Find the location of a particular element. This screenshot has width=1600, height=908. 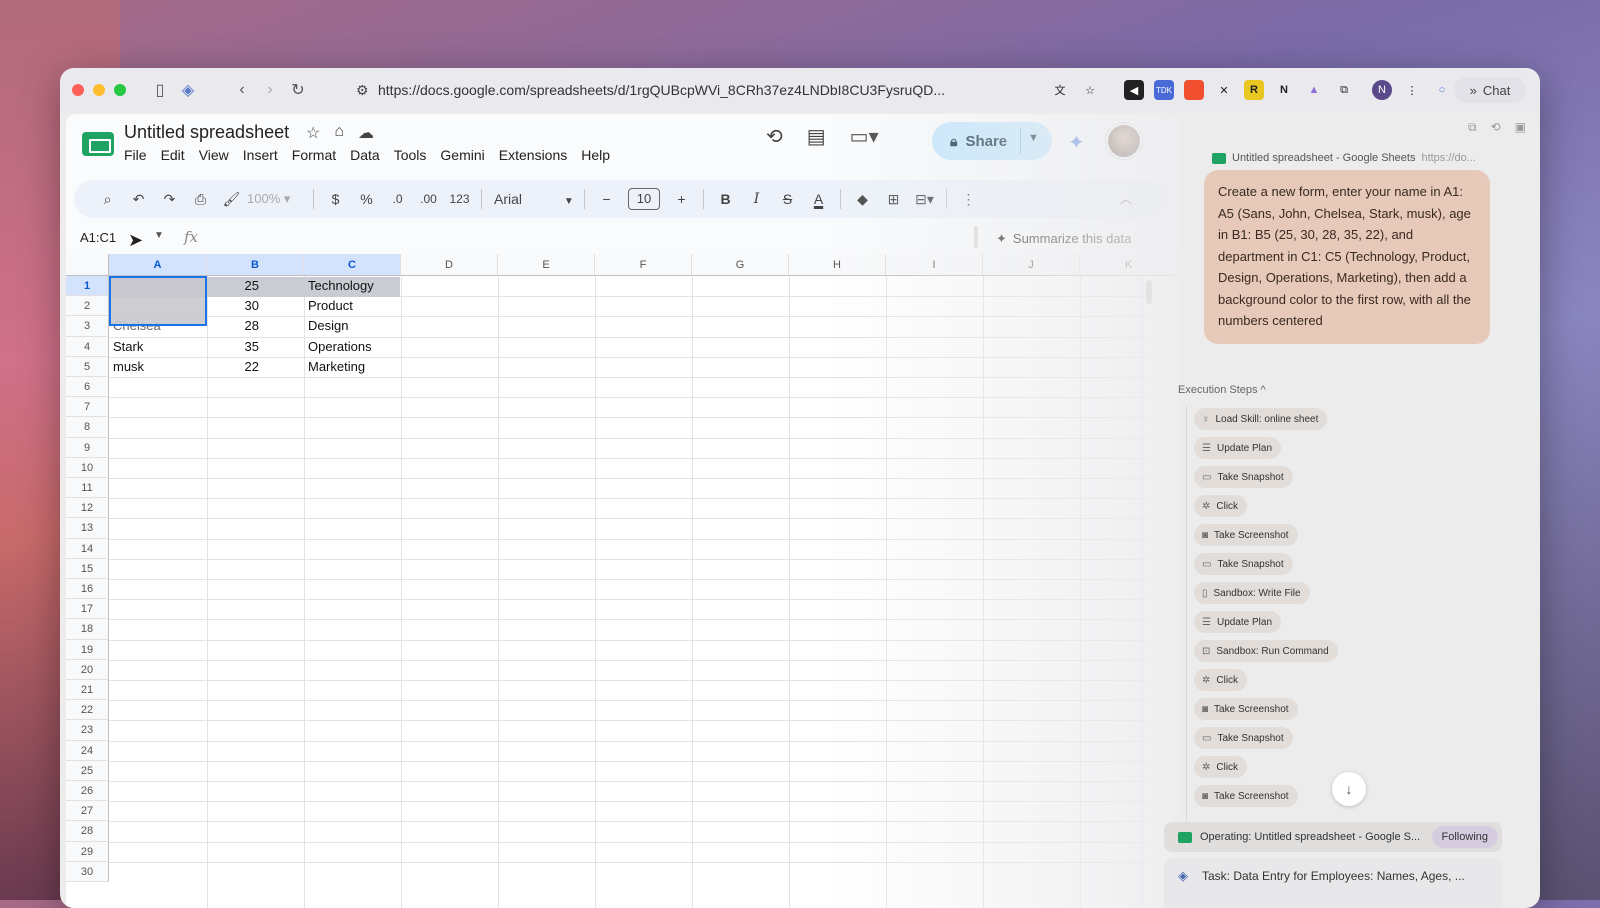

column-header-a: A is located at coordinates (158, 265).